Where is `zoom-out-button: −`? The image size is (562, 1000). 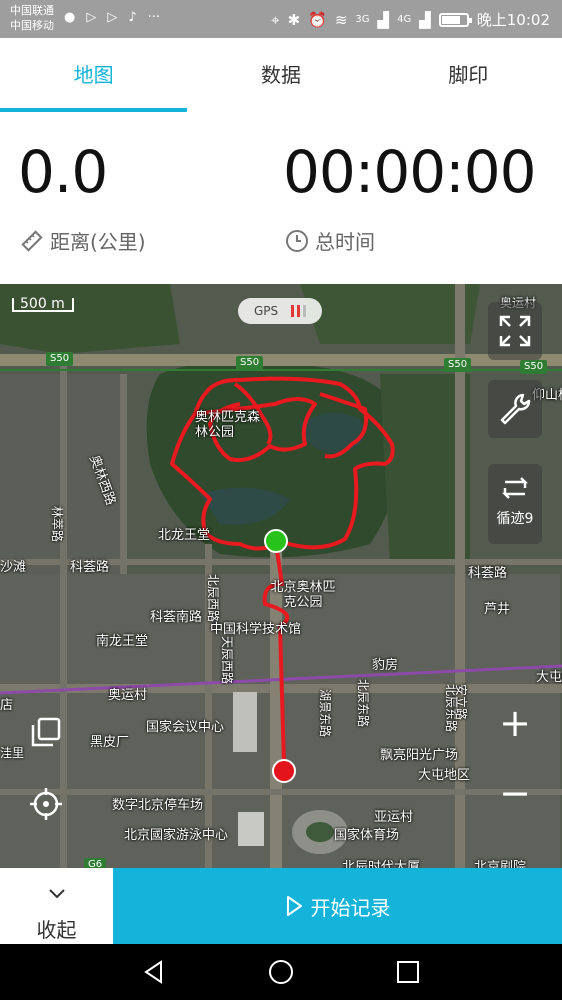 zoom-out-button: − is located at coordinates (515, 793).